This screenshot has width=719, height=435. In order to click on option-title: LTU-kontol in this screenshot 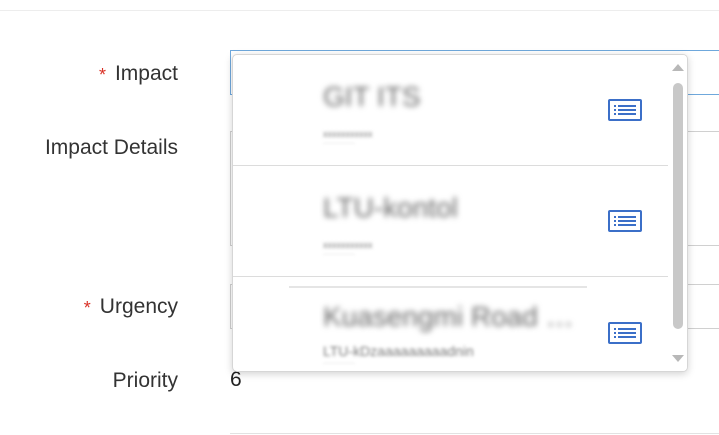, I will do `click(390, 207)`.